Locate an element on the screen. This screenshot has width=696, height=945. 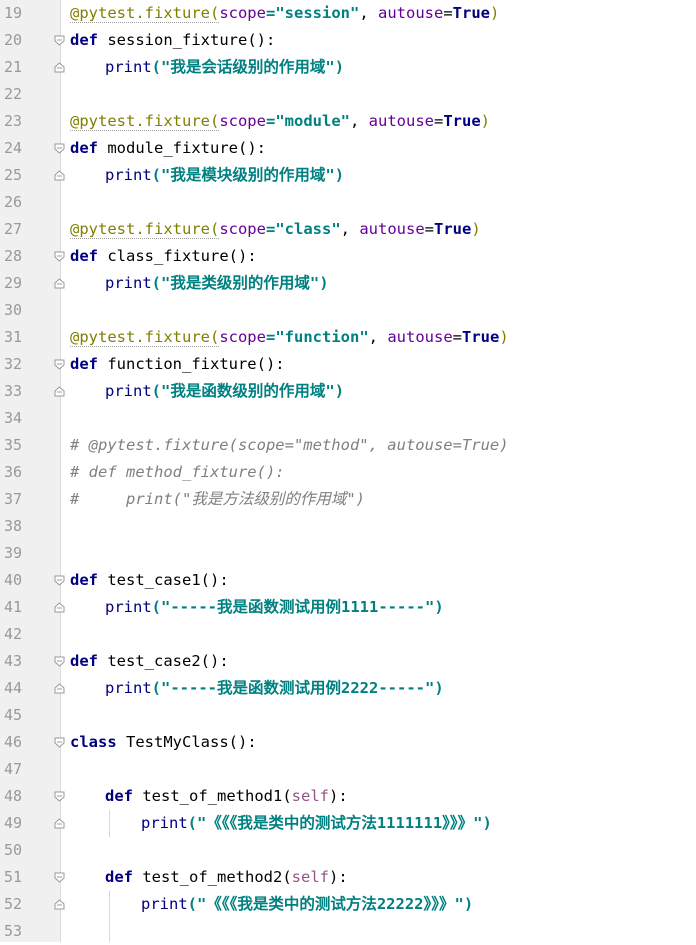
code-line-51: def test_of_method2(self): is located at coordinates (226, 877).